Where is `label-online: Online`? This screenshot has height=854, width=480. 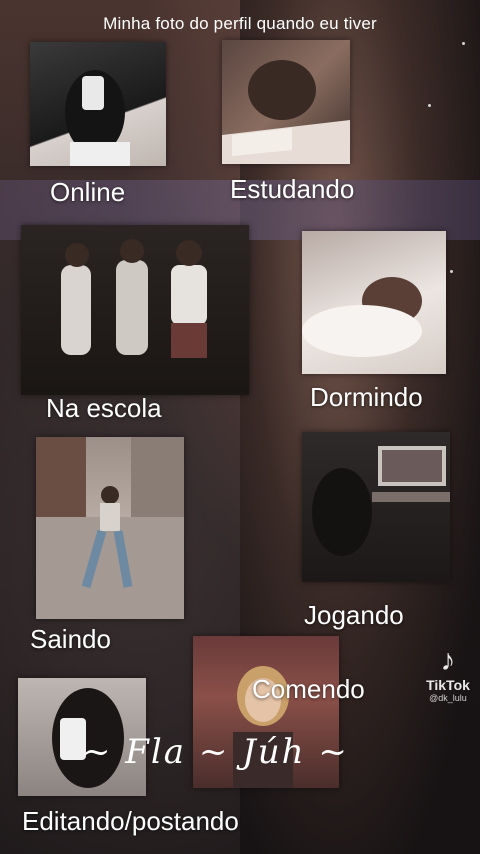
label-online: Online is located at coordinates (88, 192).